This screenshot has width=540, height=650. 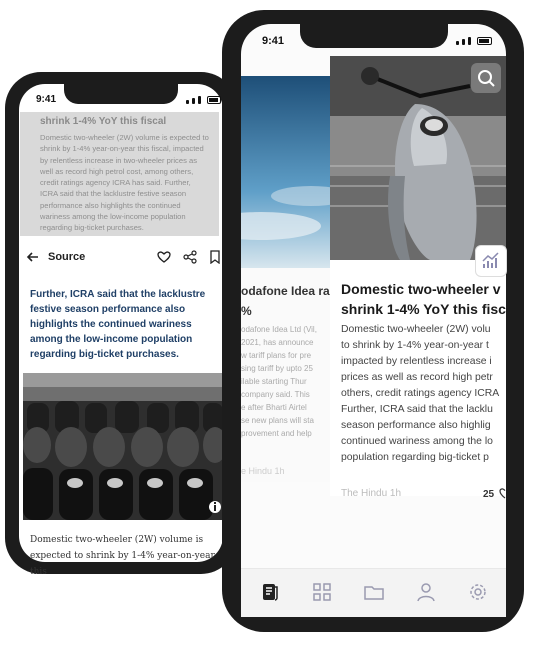 What do you see at coordinates (420, 393) in the screenshot?
I see `body-line: others, credit ratings agency ICRA` at bounding box center [420, 393].